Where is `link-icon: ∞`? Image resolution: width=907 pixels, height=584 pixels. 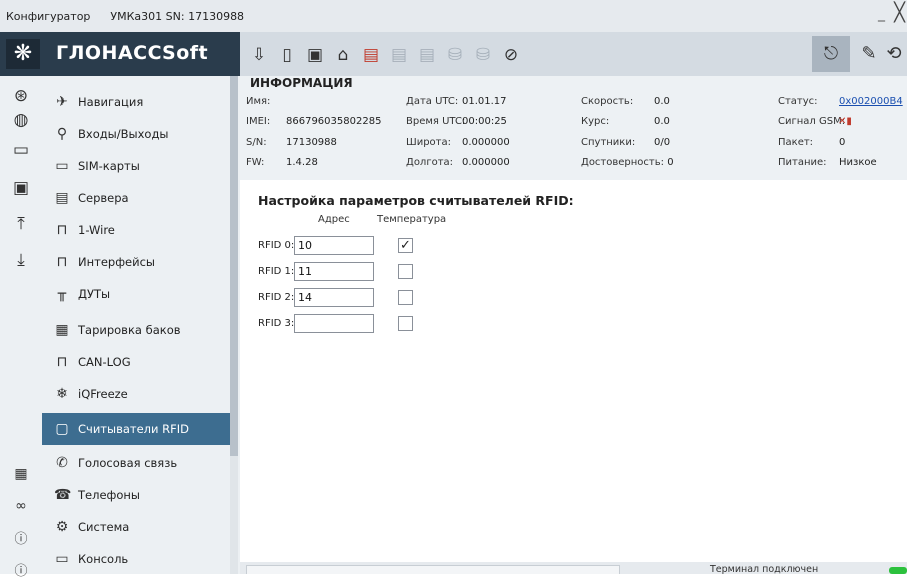 link-icon: ∞ is located at coordinates (21, 506).